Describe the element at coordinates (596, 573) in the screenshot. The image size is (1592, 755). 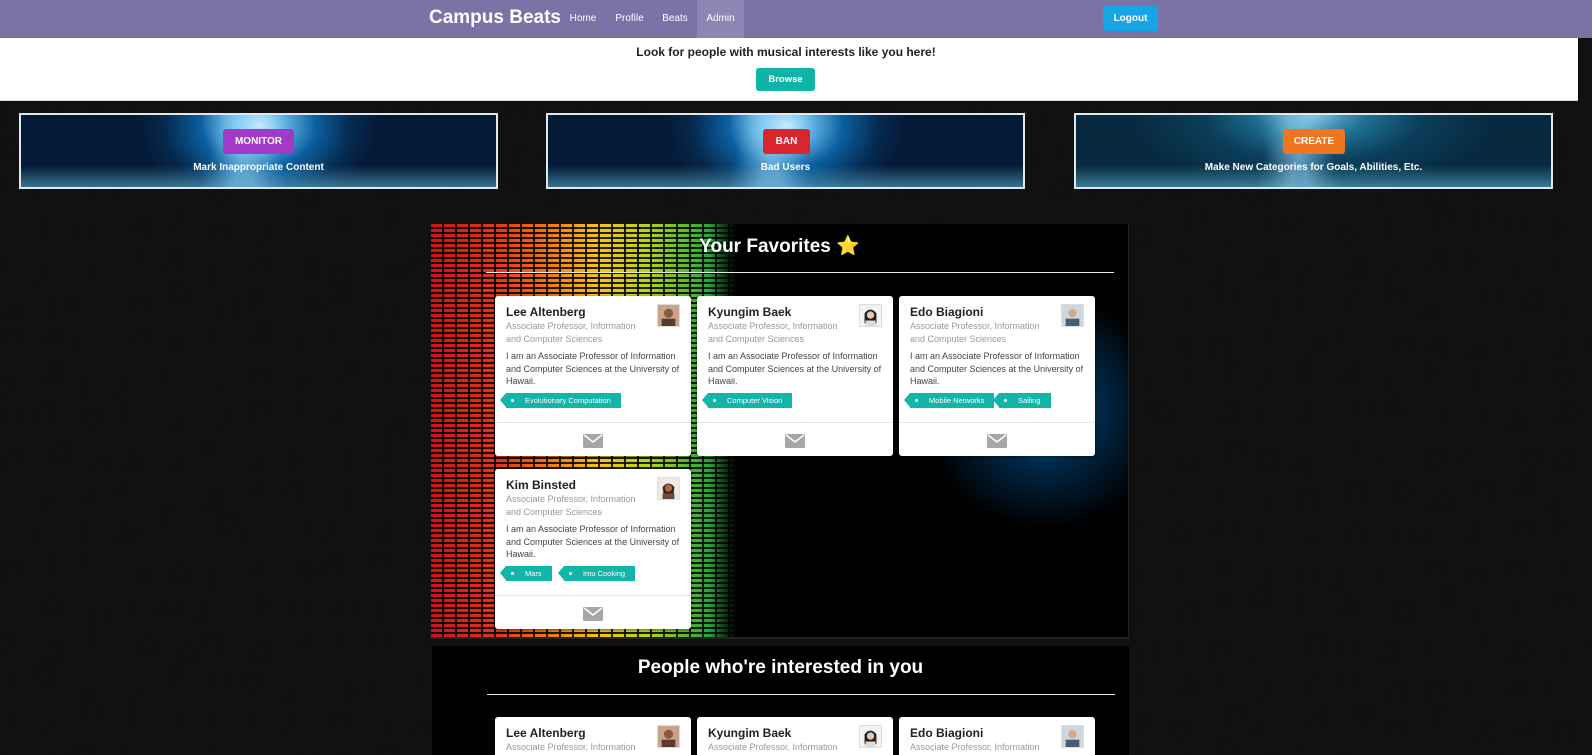
I see `interest-tag: Imu Cooking` at that location.